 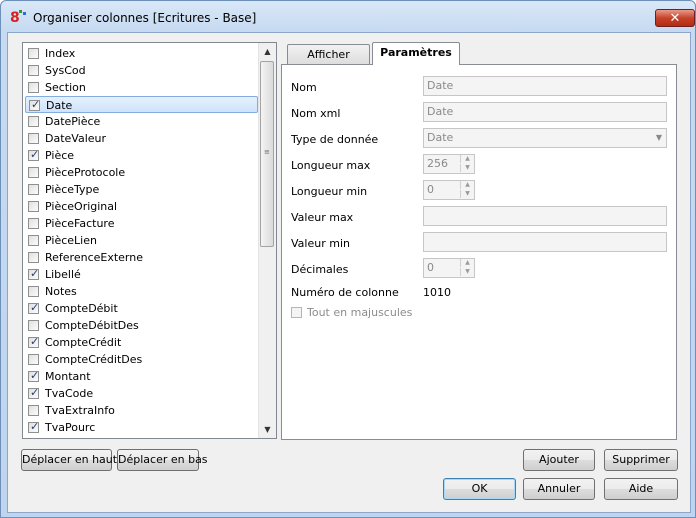 What do you see at coordinates (559, 460) in the screenshot?
I see `add-button: Ajouter` at bounding box center [559, 460].